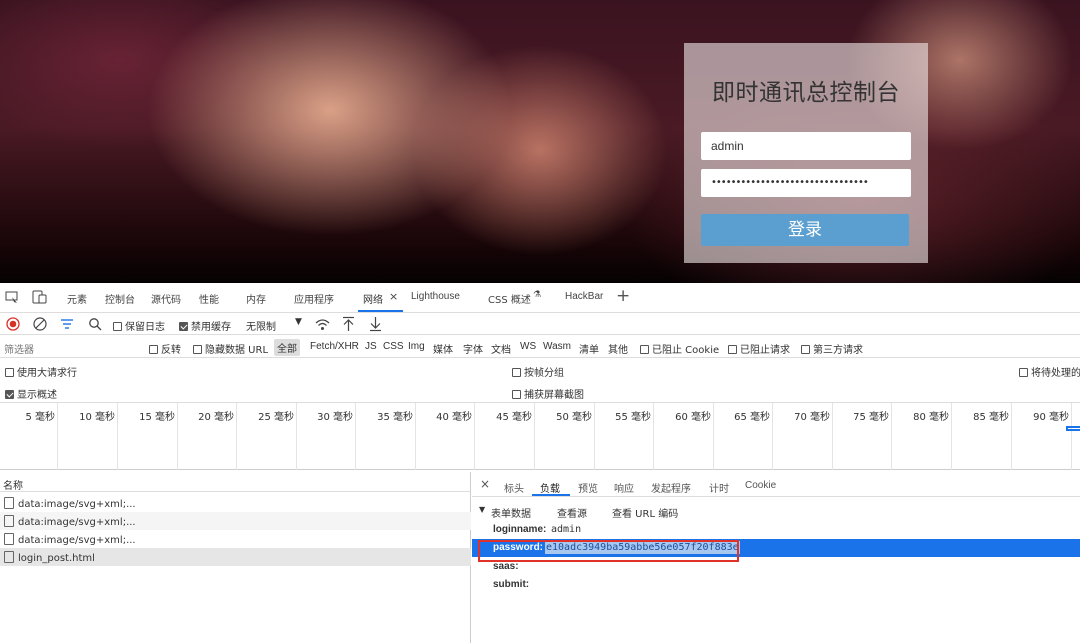 This screenshot has width=1080, height=643. I want to click on payload-row-submit: submit:, so click(776, 585).